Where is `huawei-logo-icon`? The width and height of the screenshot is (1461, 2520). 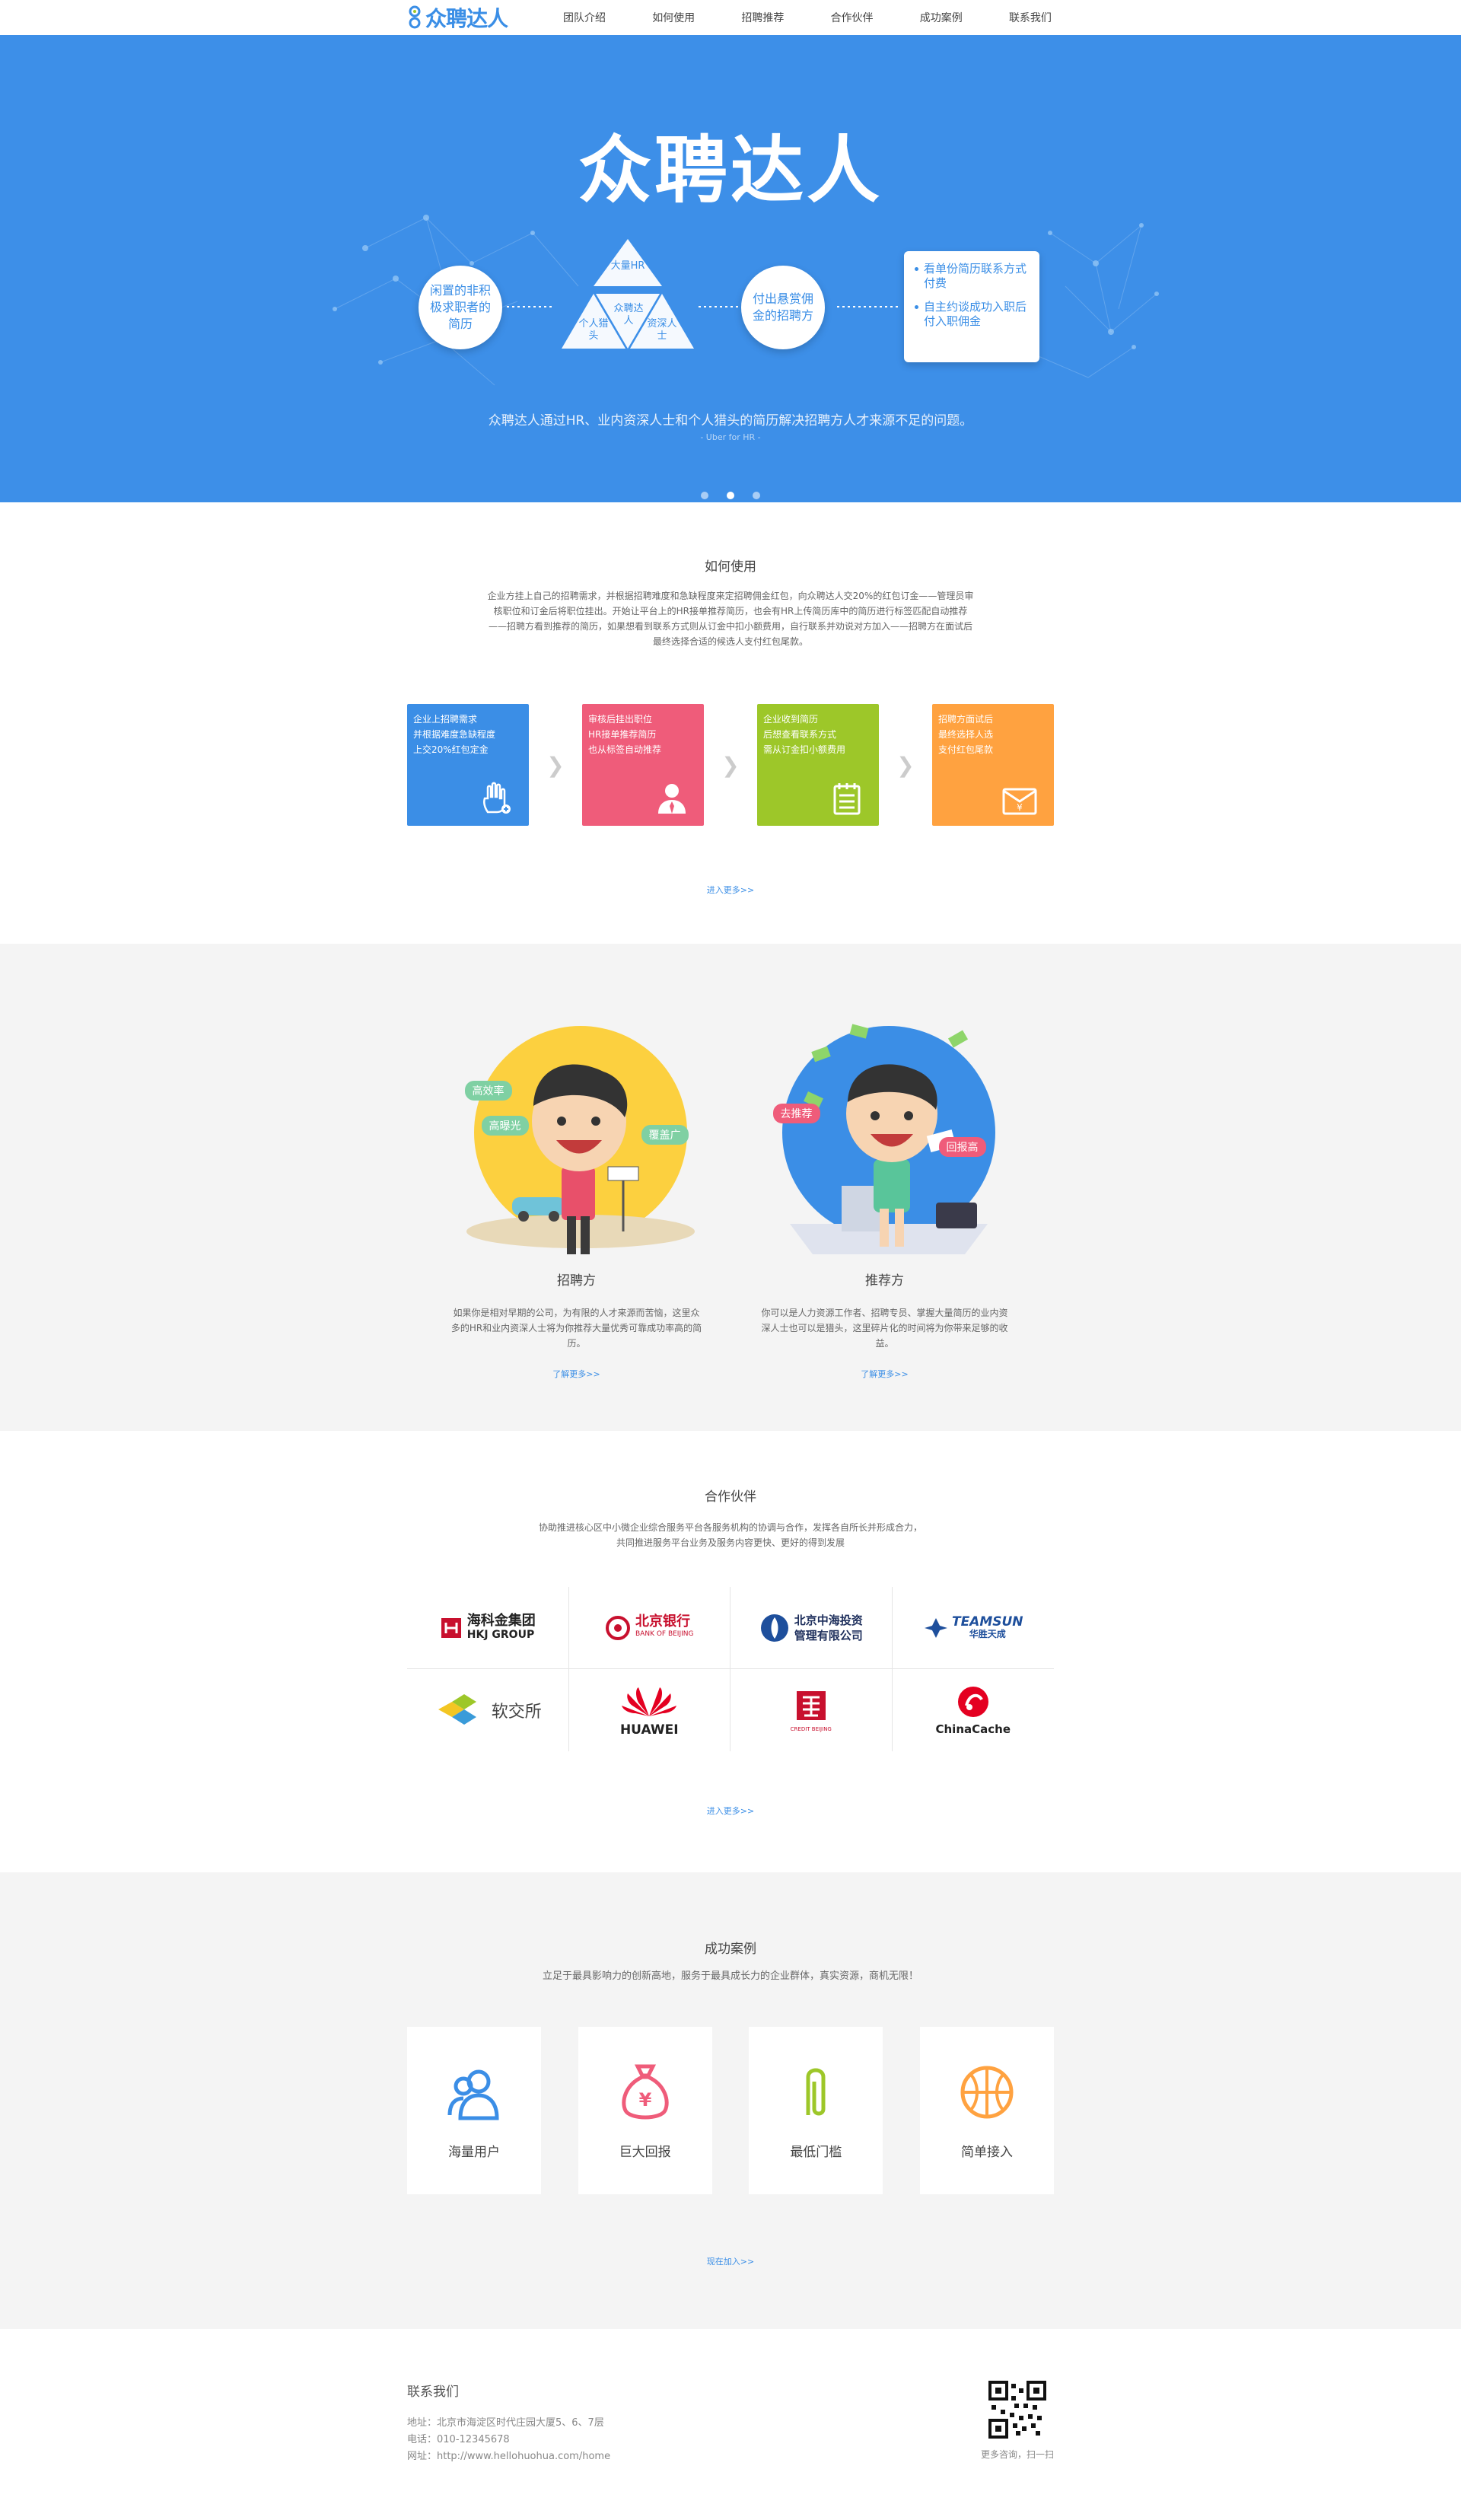 huawei-logo-icon is located at coordinates (649, 1701).